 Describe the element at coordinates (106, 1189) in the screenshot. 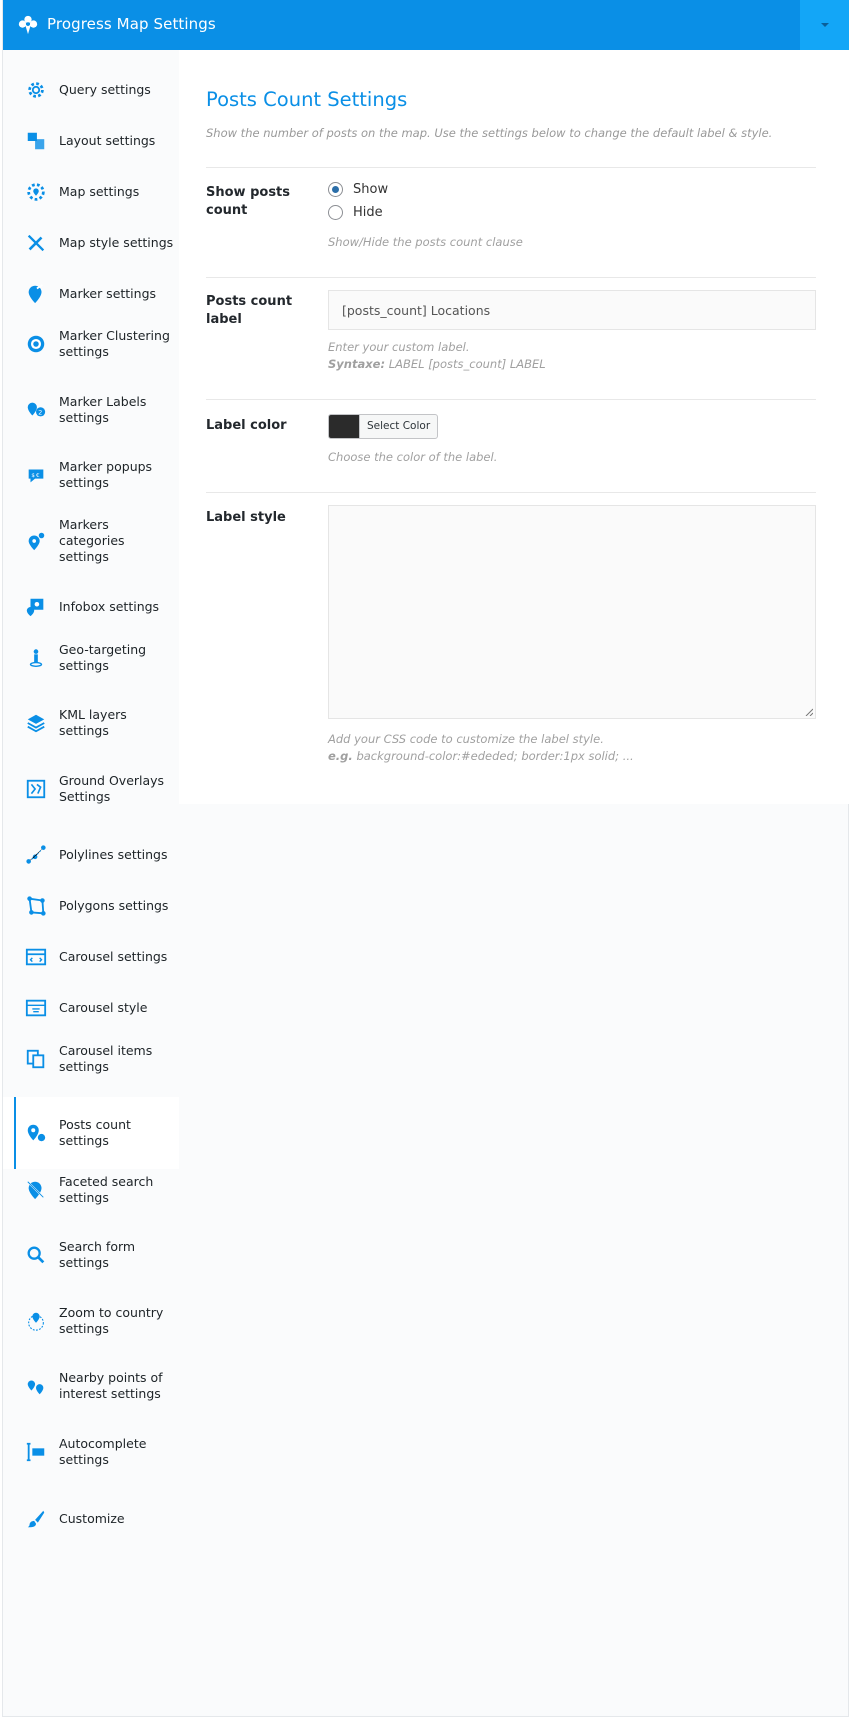

I see `sidebar-item-label: Faceted search settings` at that location.